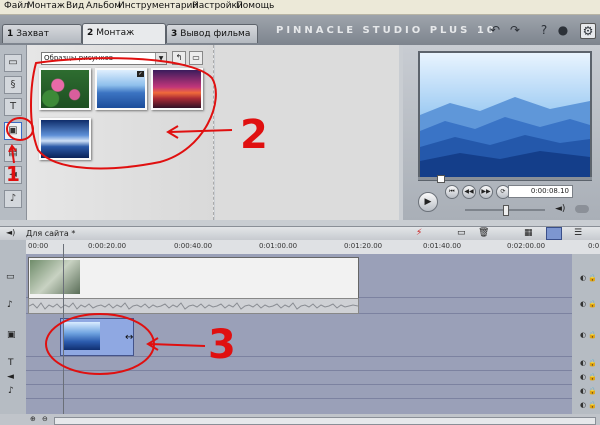 Image resolution: width=600 pixels, height=425 pixels. I want to click on annotation-number-3: 3, so click(222, 345).